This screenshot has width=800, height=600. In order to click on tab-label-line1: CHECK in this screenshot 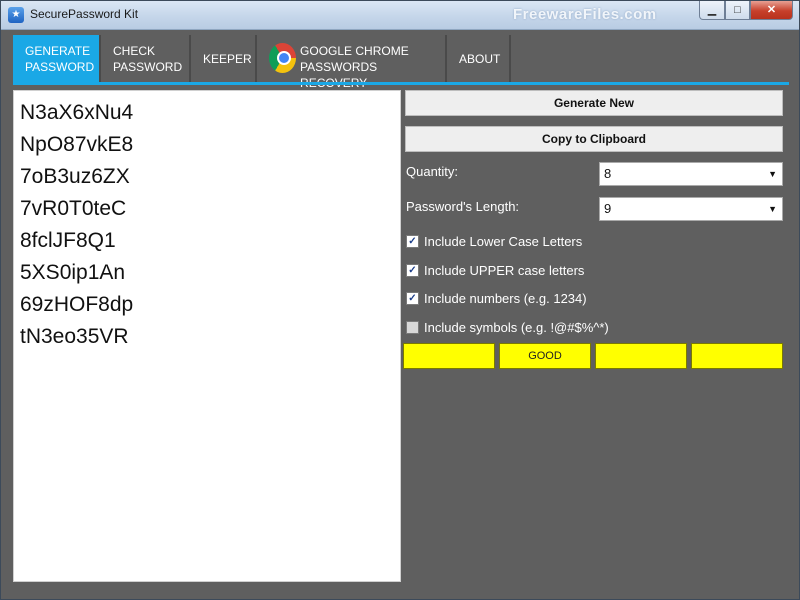, I will do `click(134, 51)`.